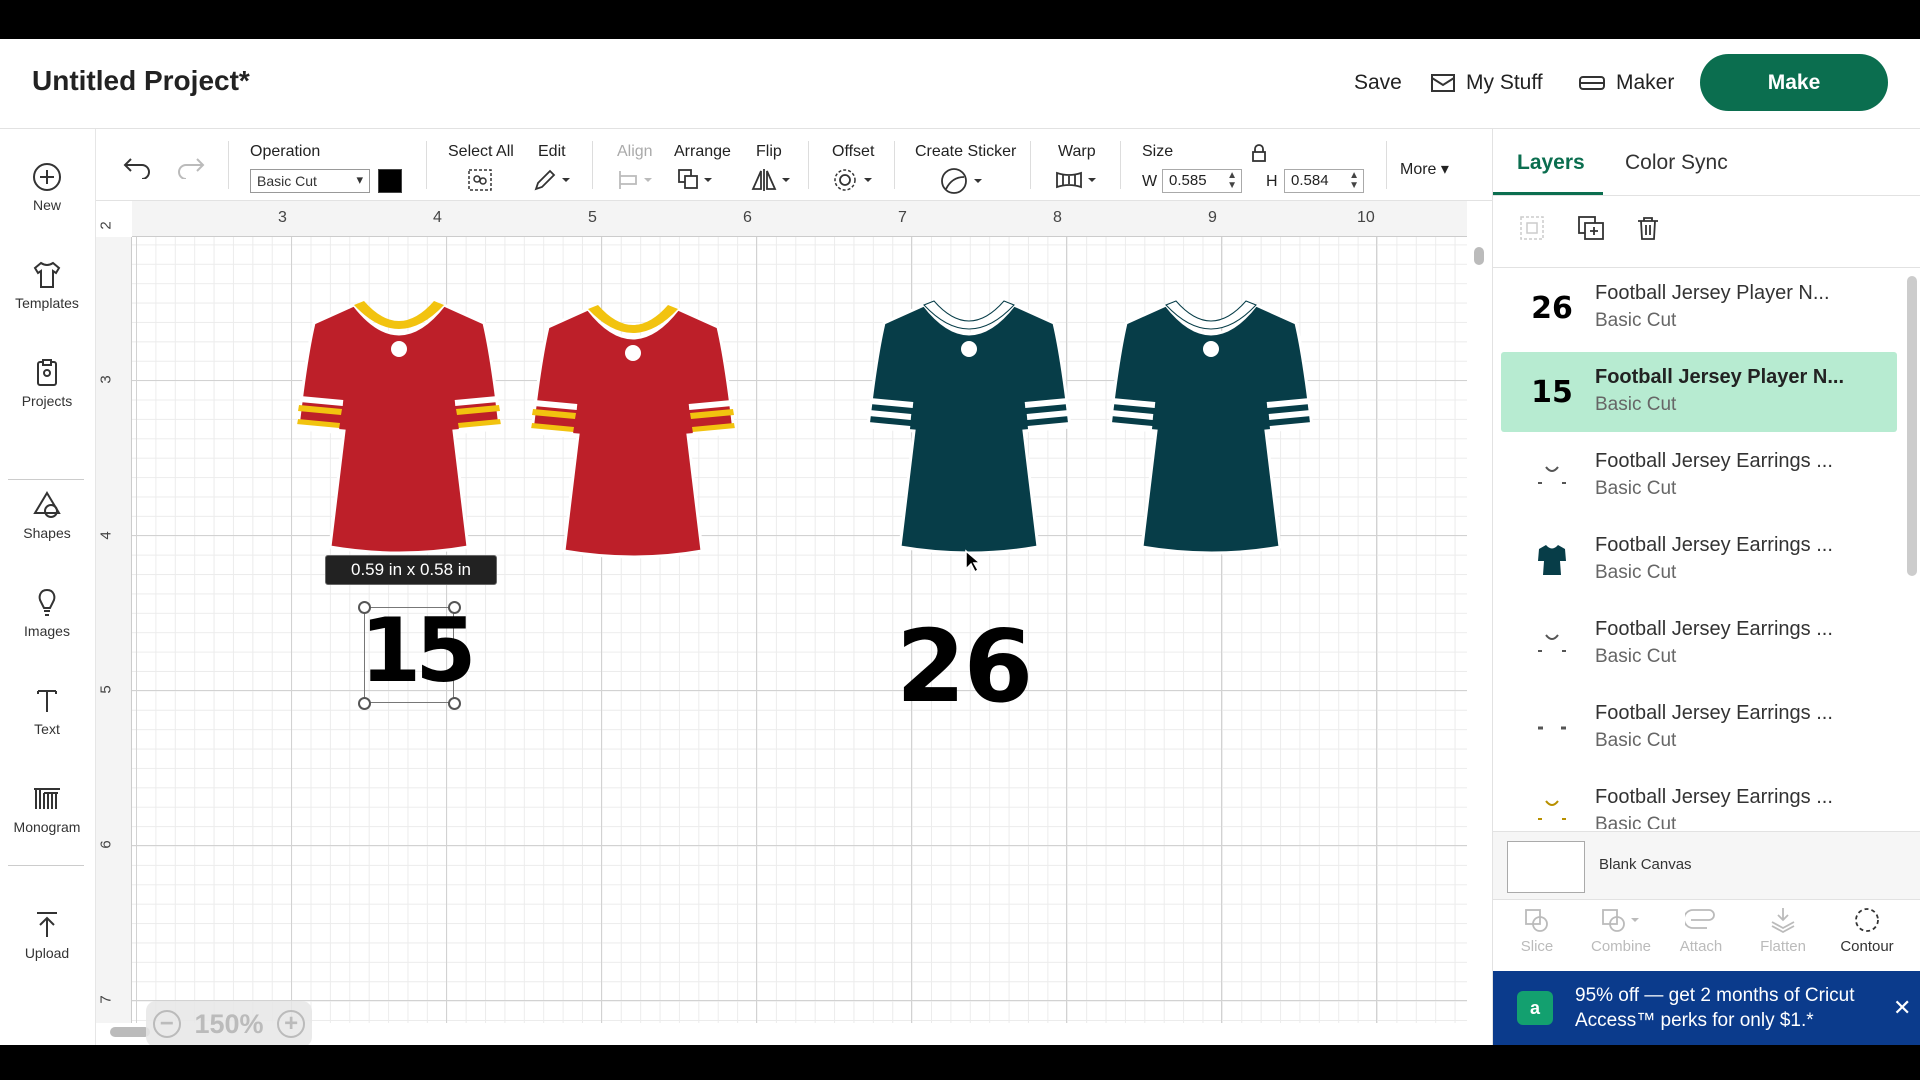 The height and width of the screenshot is (1080, 1920). Describe the element at coordinates (141, 81) in the screenshot. I see `project-title: Untitled Project*` at that location.